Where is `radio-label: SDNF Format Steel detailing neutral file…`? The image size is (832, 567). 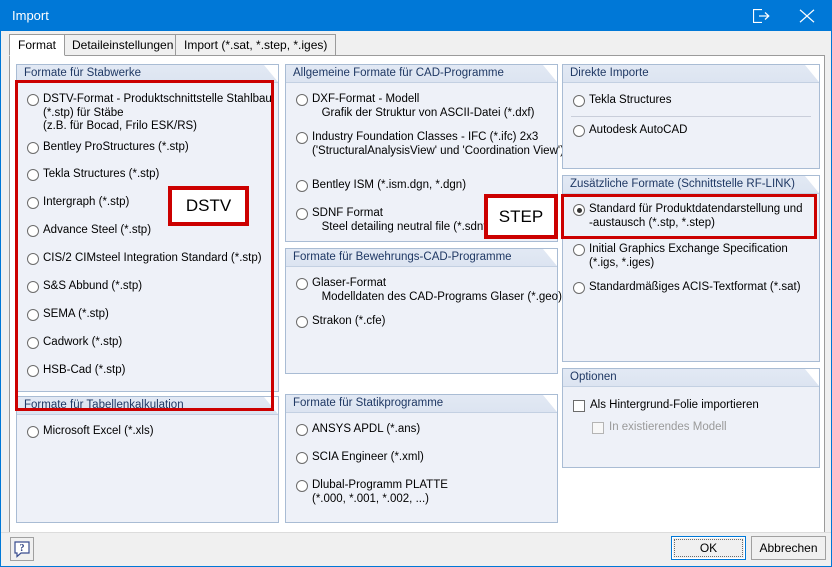
radio-label: SDNF Format Steel detailing neutral file… is located at coordinates (409, 220).